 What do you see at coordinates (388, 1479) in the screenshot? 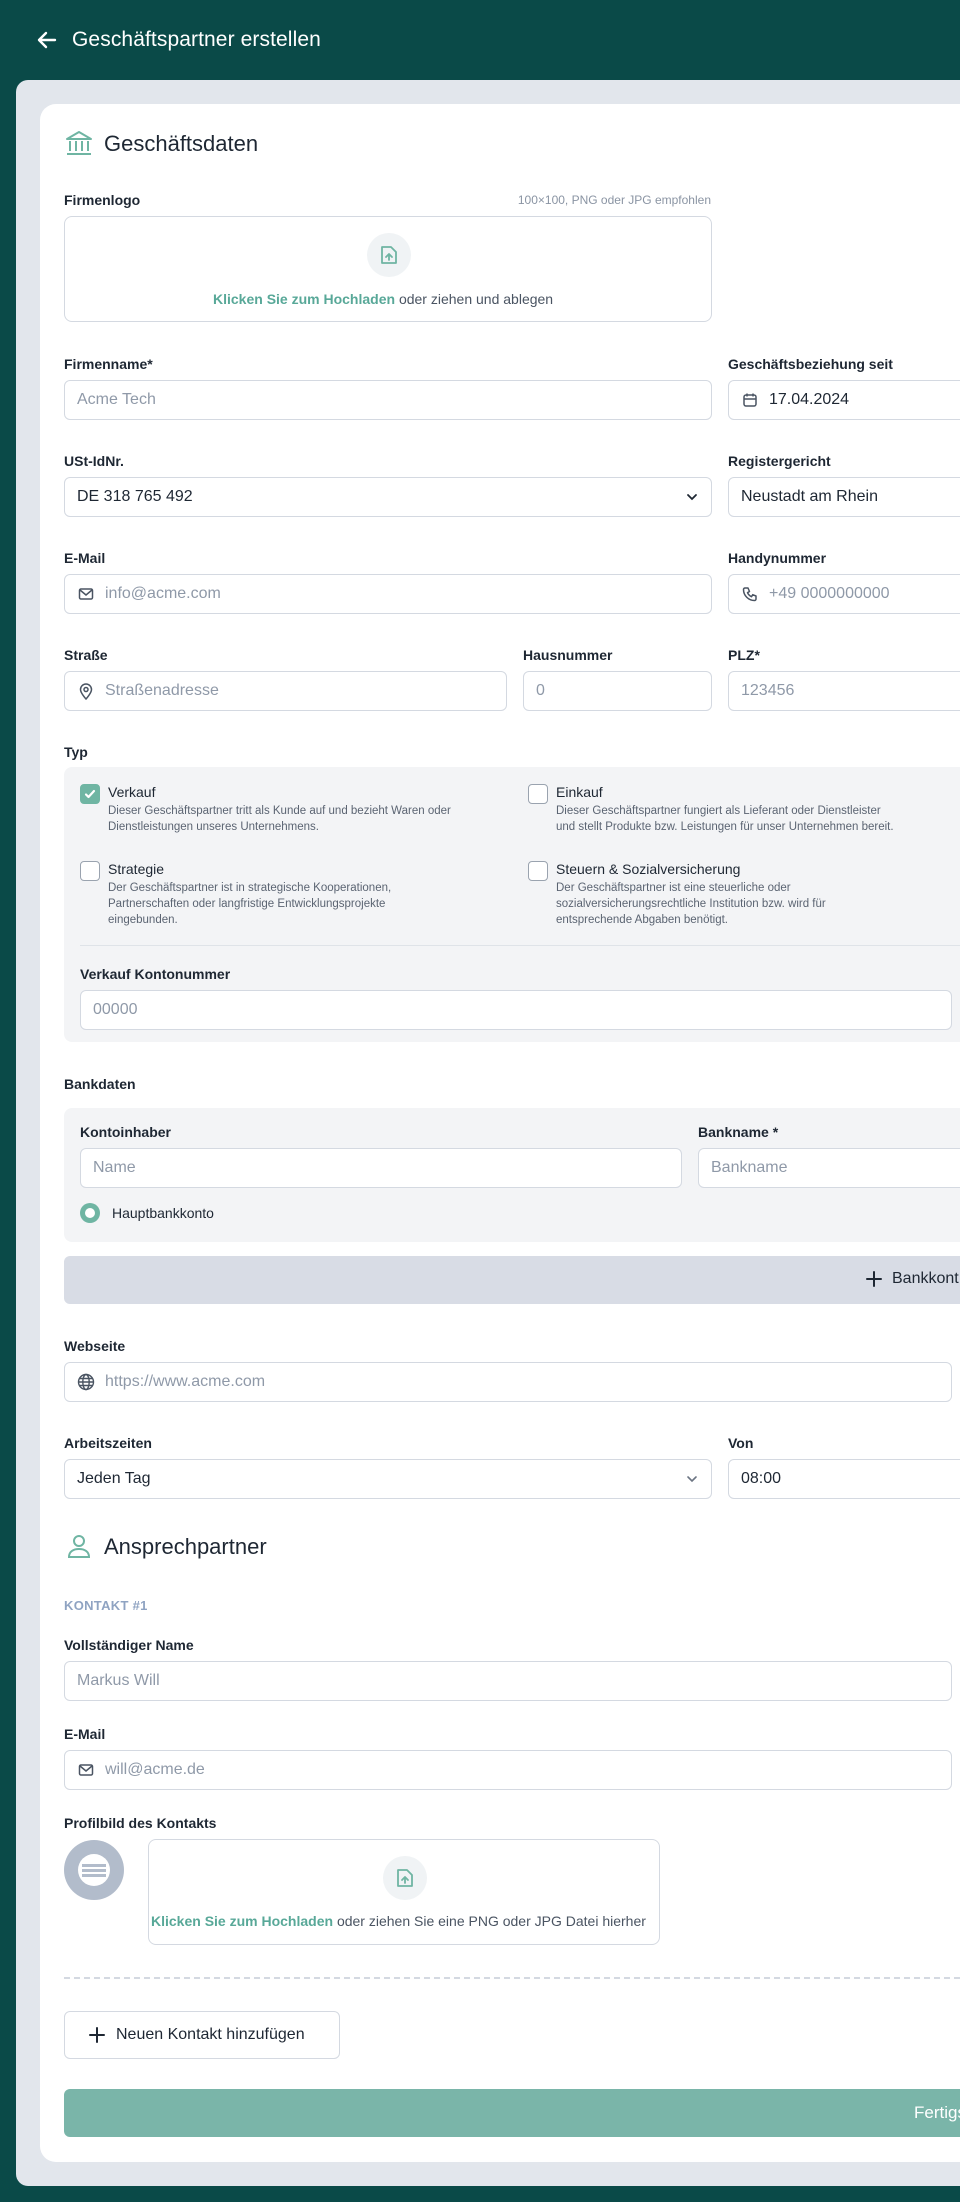
I see `working-hours-select: Jeden Tag` at bounding box center [388, 1479].